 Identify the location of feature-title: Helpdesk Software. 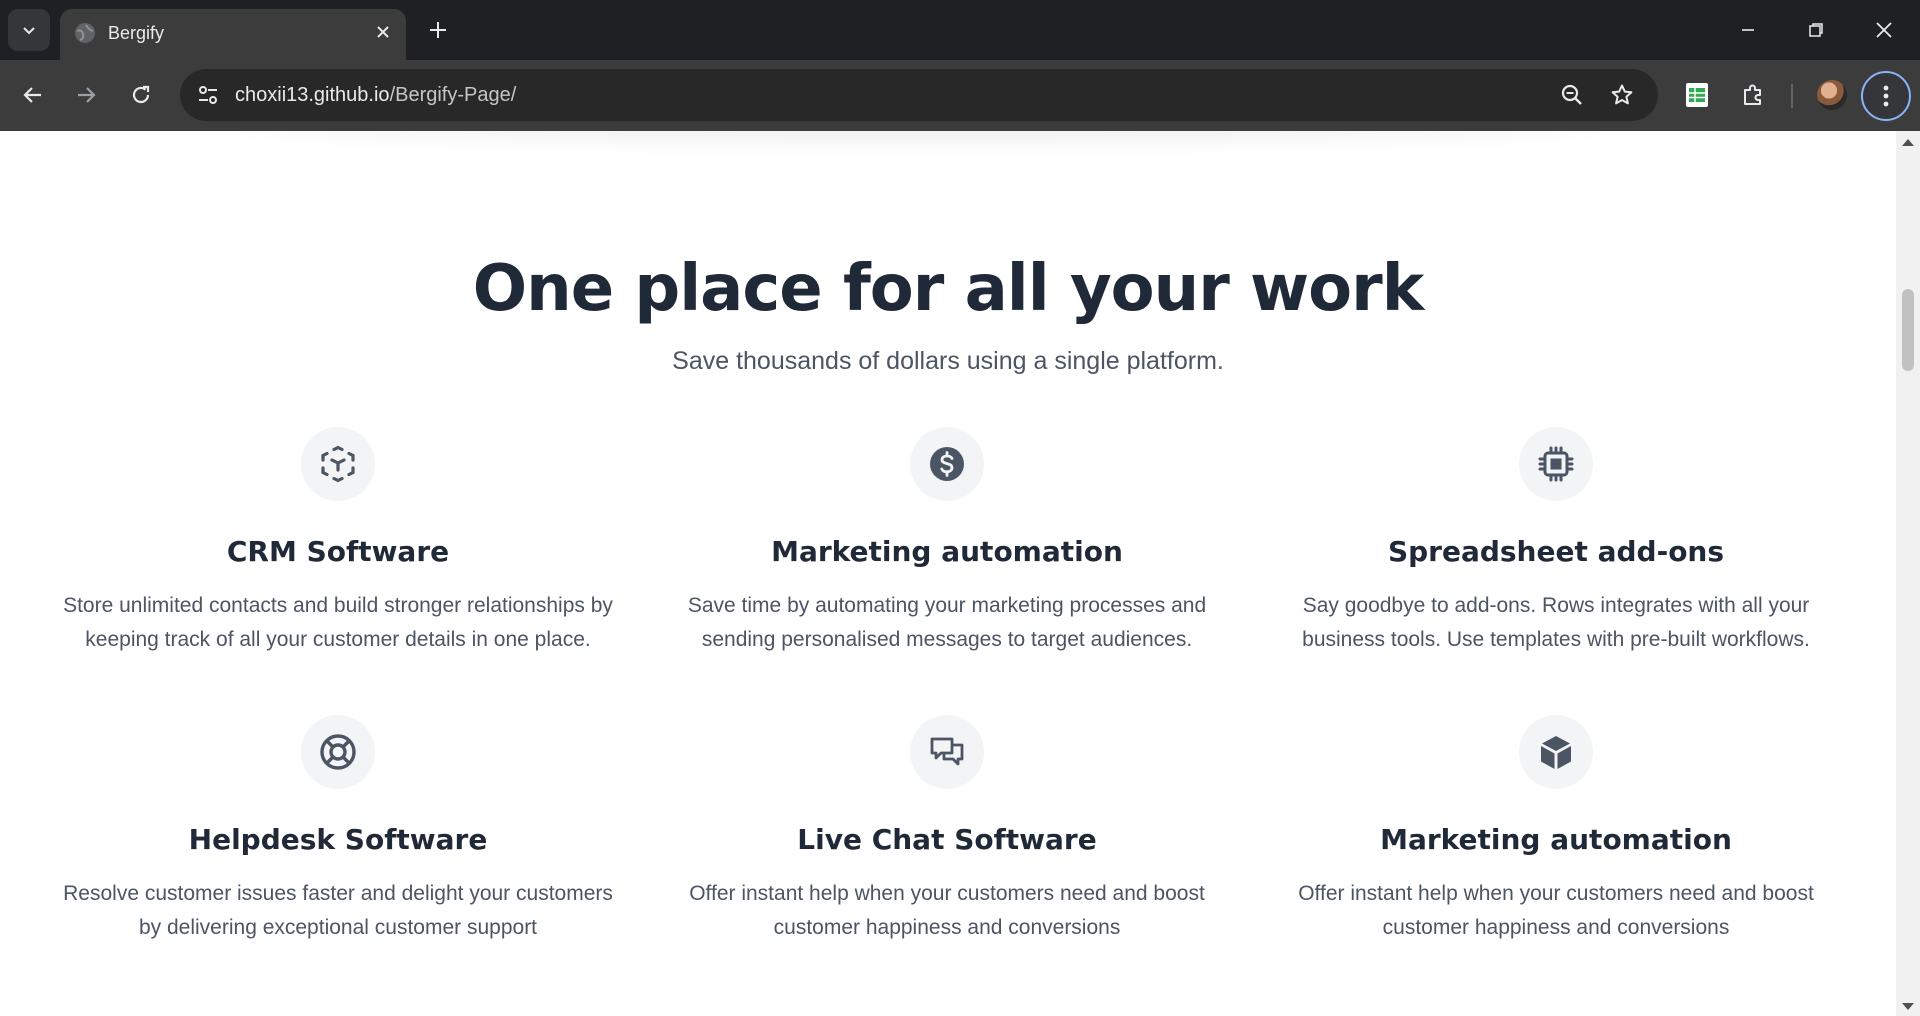
(338, 839).